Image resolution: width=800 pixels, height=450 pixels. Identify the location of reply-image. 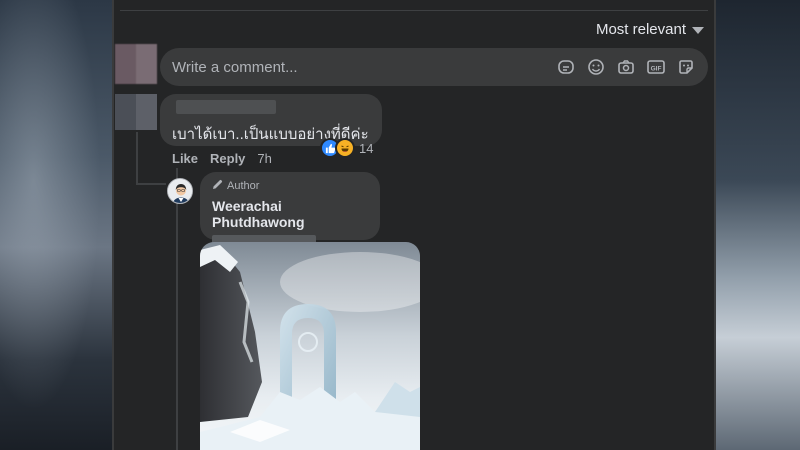
(310, 346).